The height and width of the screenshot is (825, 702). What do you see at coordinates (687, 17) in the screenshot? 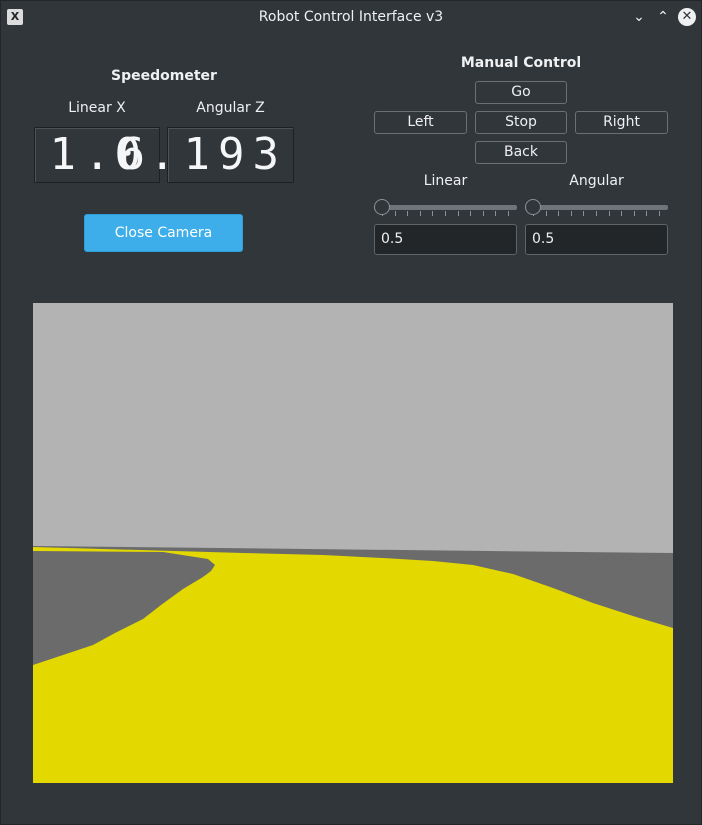
I see `close-icon: ✕` at bounding box center [687, 17].